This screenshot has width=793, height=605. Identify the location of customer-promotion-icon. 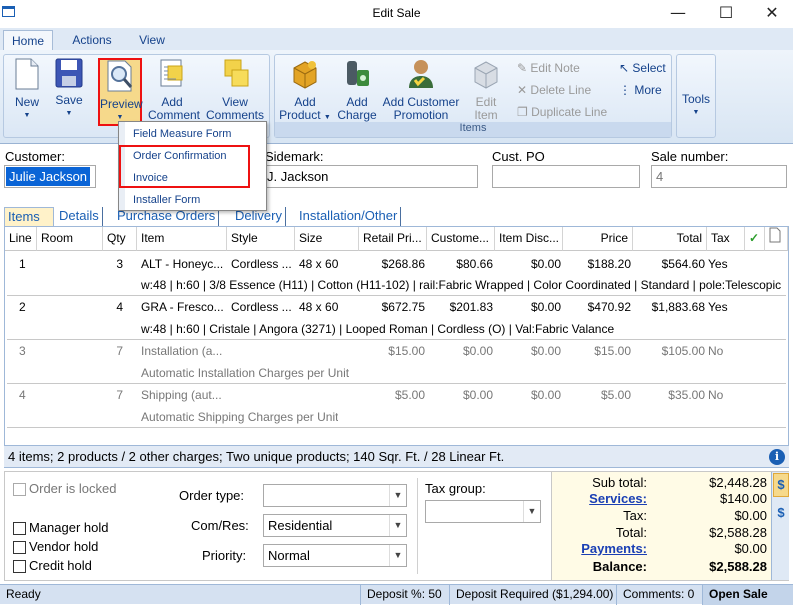
(421, 74).